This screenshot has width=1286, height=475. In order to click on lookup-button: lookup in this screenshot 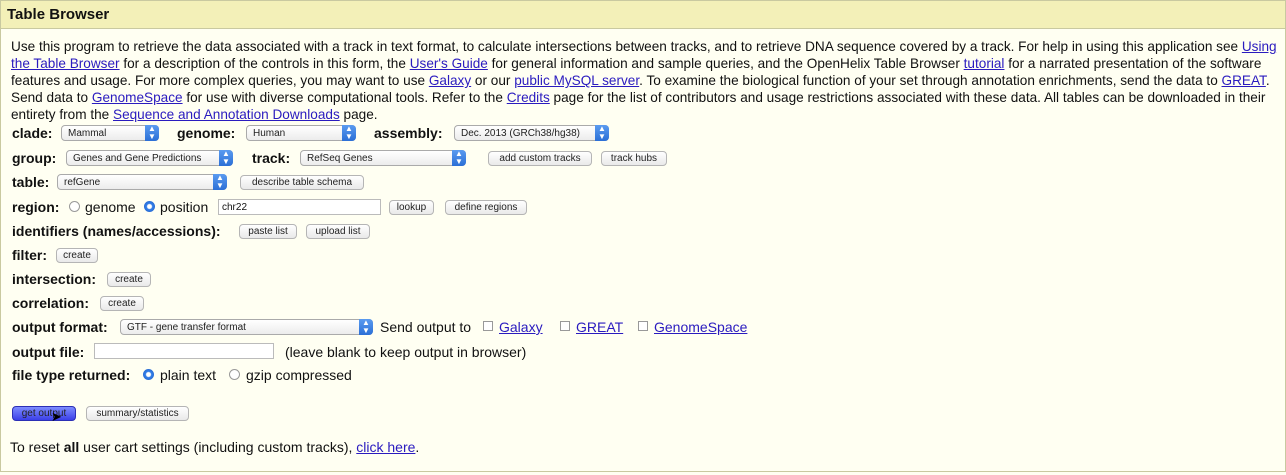, I will do `click(411, 207)`.